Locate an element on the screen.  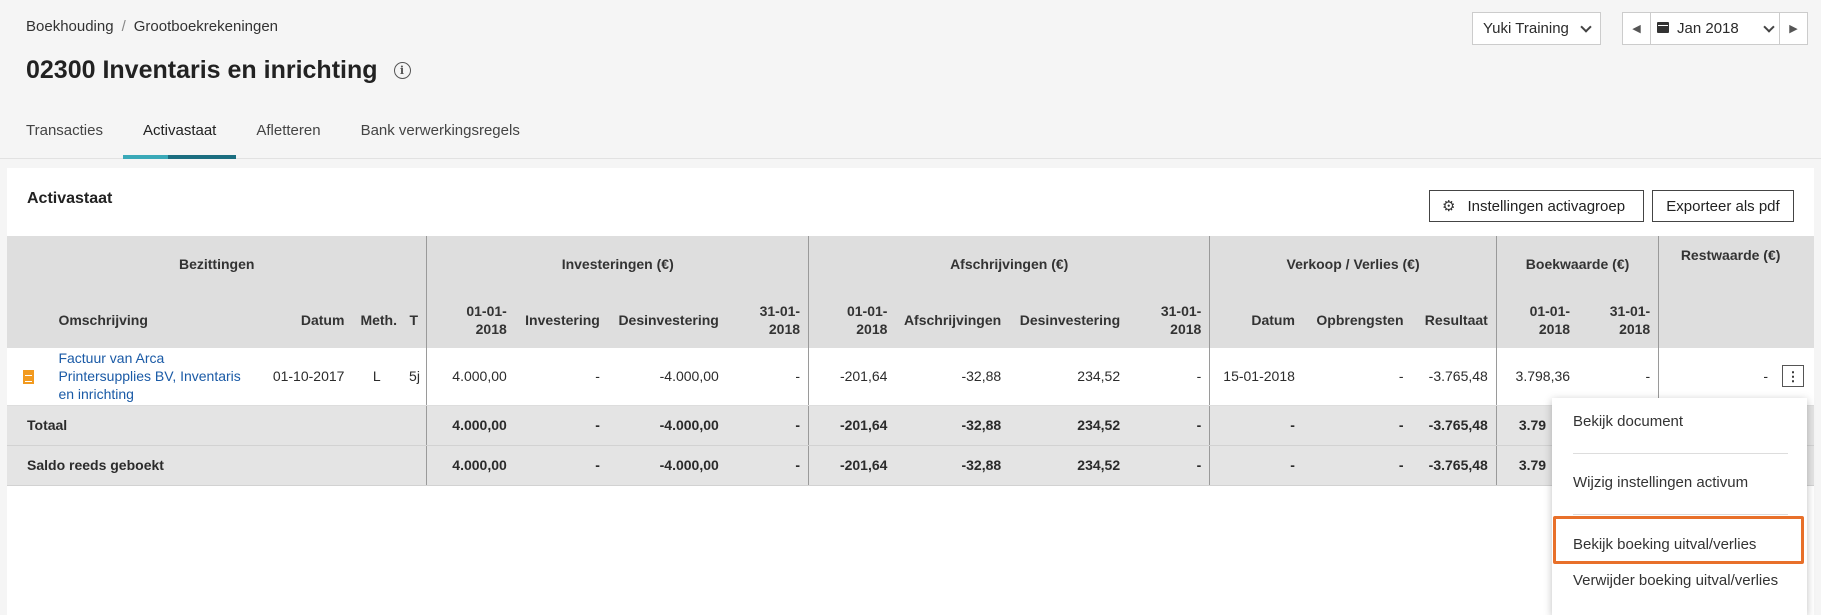
col-inv-start: 01-01-2018 is located at coordinates (470, 319).